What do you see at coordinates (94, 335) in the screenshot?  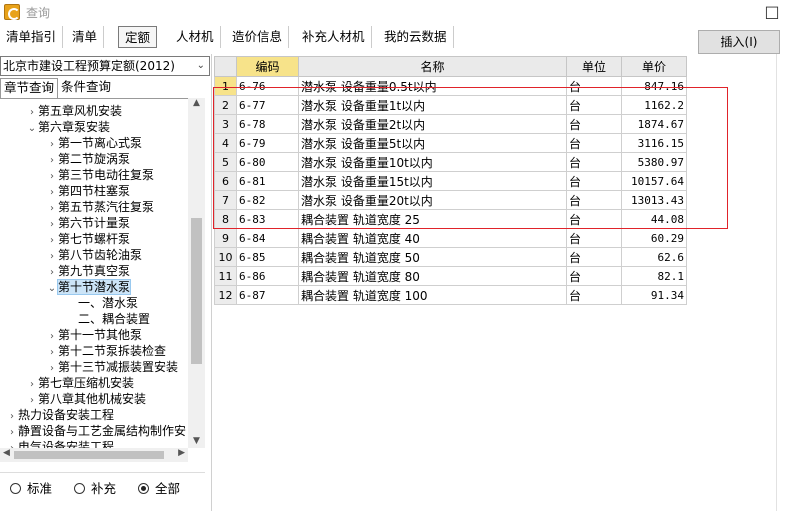 I see `tree-item: › 第十一节其他泵` at bounding box center [94, 335].